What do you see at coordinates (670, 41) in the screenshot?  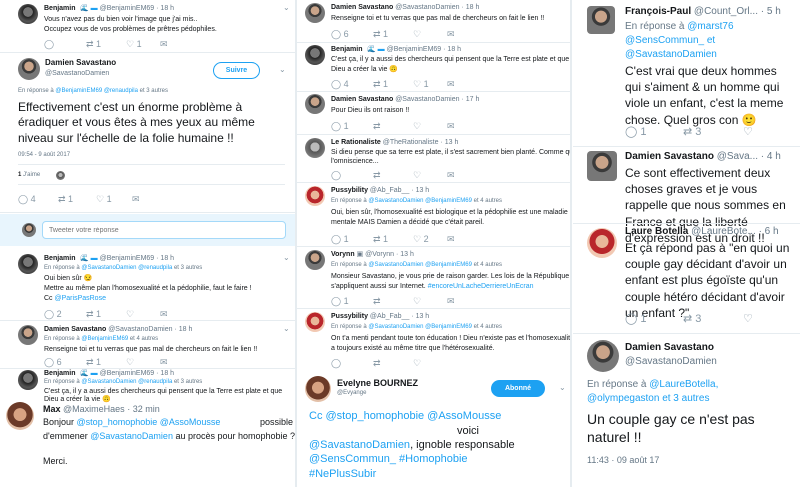 I see `mention-link: @SensCommun_ et` at bounding box center [670, 41].